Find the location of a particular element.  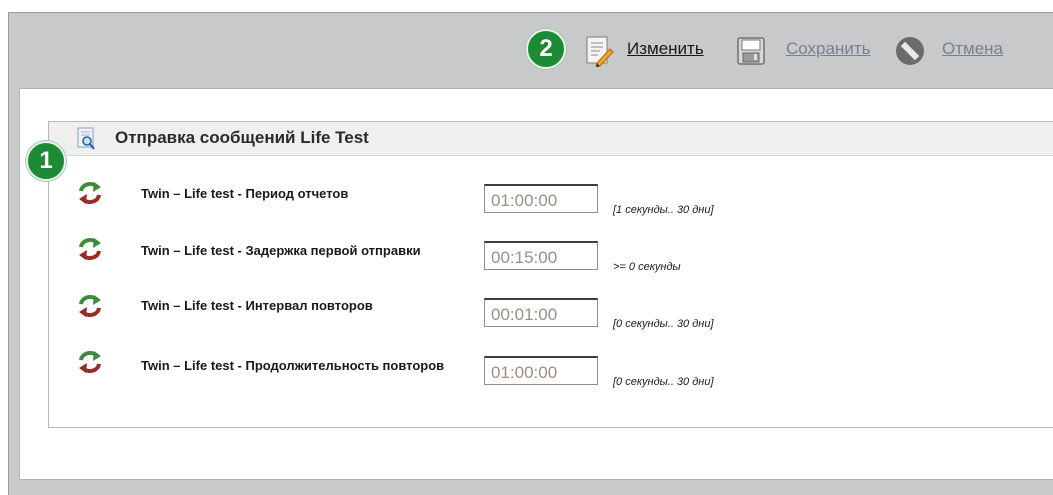

row-label-report-period: Twin – Life test - Период отчетов is located at coordinates (245, 193).